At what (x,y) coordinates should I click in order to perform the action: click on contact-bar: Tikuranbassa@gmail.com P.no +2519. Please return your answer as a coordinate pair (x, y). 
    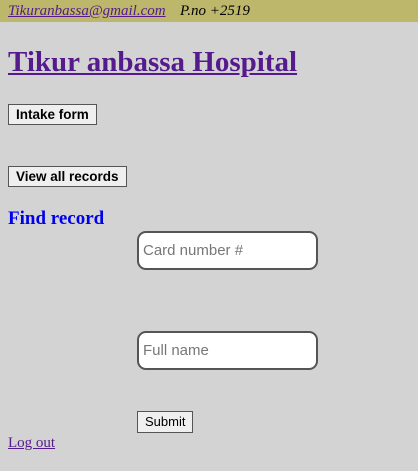
    Looking at the image, I should click on (209, 11).